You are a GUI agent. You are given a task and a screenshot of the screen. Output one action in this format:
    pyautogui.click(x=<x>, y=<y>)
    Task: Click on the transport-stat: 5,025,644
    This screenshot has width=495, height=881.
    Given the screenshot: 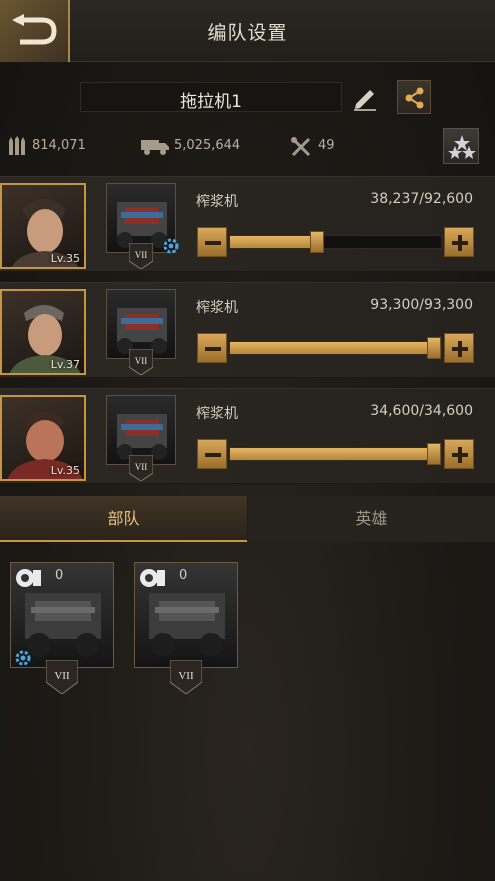 What is the action you would take?
    pyautogui.click(x=205, y=146)
    